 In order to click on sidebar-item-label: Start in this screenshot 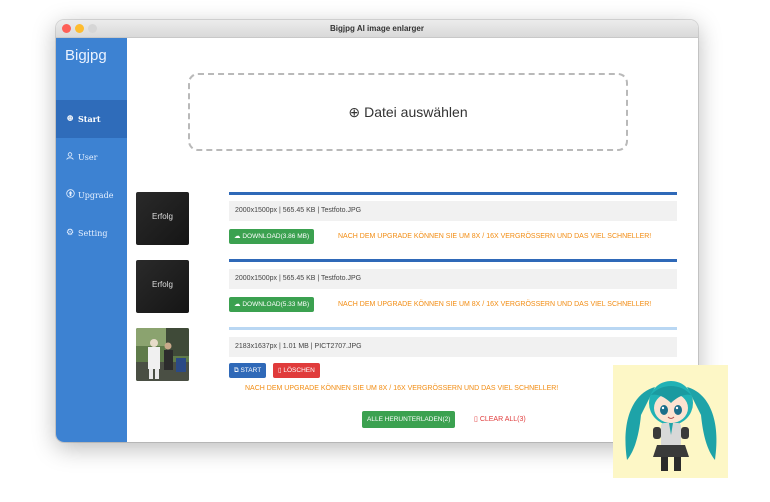, I will do `click(89, 119)`.